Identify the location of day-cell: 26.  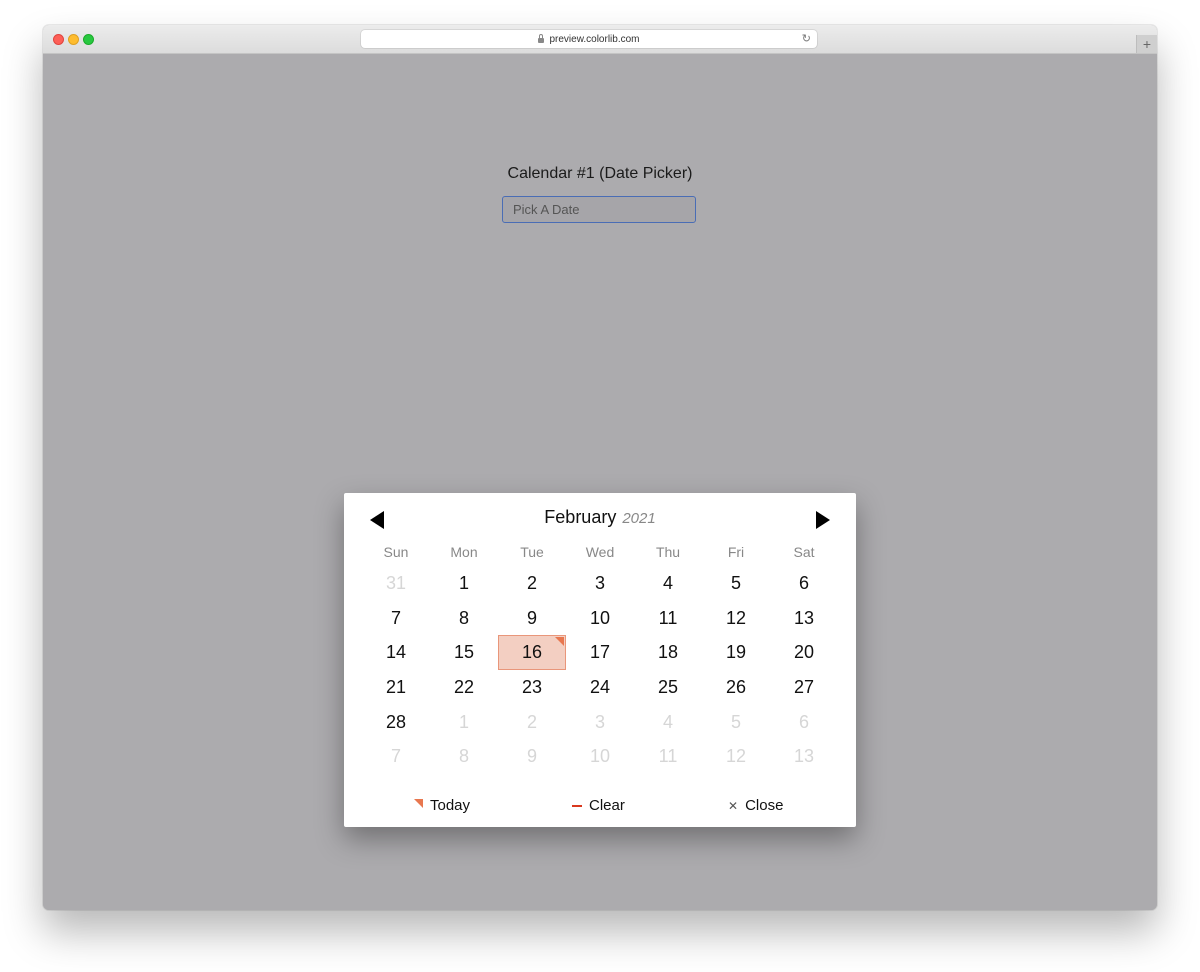
(736, 687).